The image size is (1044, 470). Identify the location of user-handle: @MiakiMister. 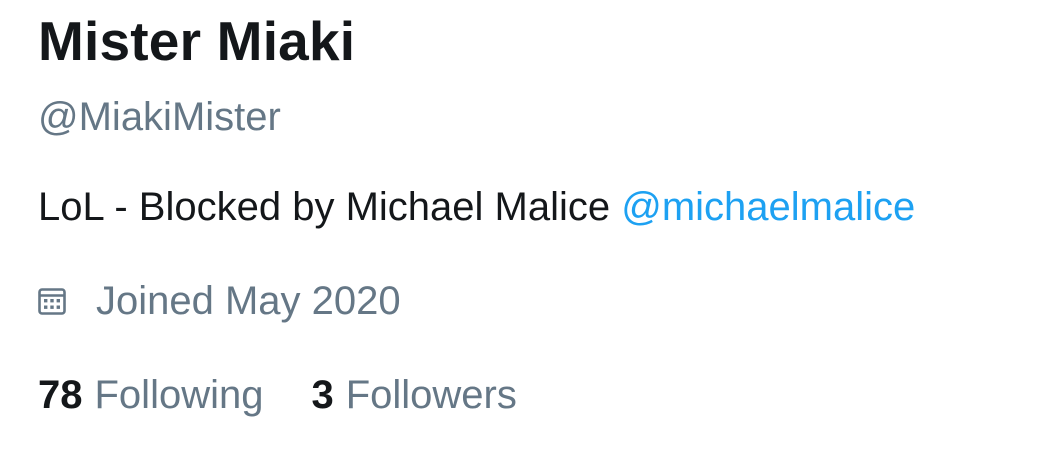
(159, 117).